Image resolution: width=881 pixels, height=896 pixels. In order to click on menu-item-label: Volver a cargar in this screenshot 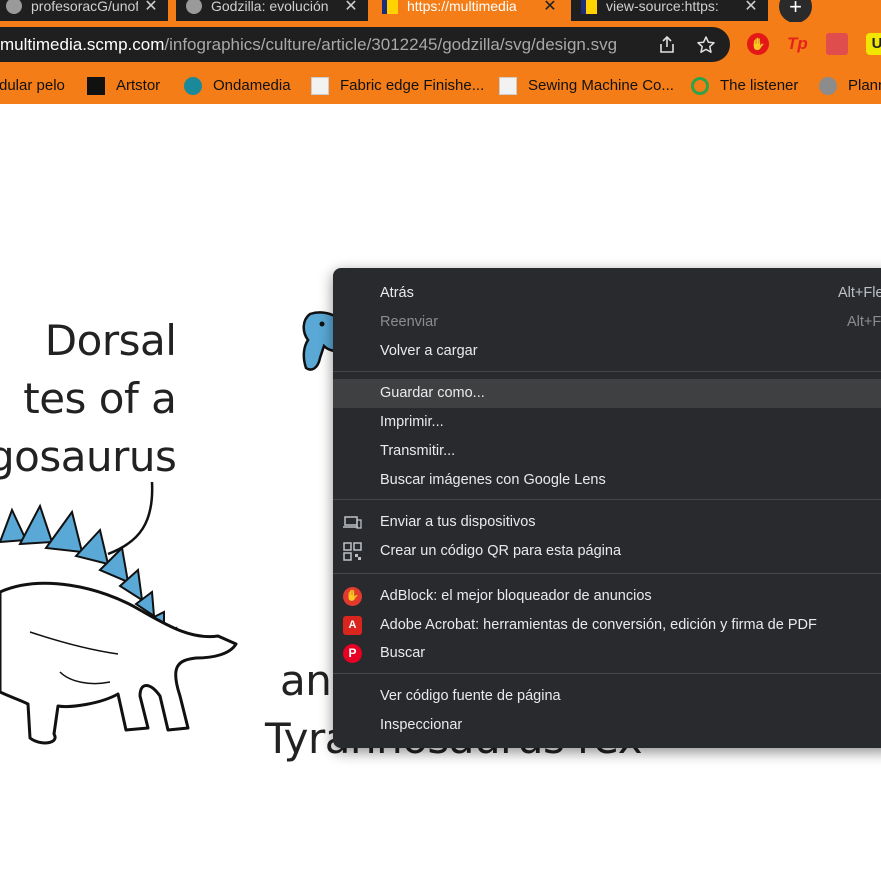, I will do `click(429, 351)`.